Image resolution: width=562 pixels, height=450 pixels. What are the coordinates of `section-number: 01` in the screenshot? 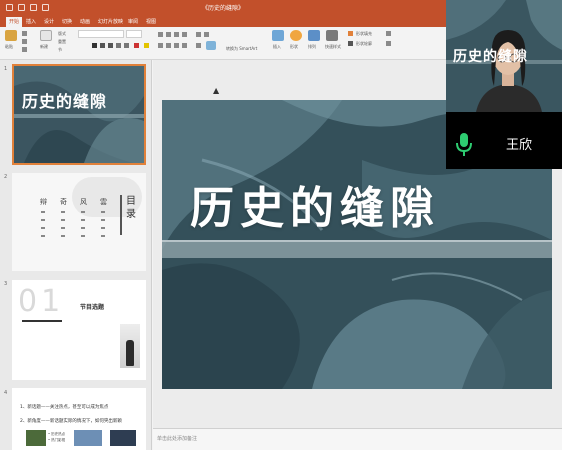 It's located at (41, 301).